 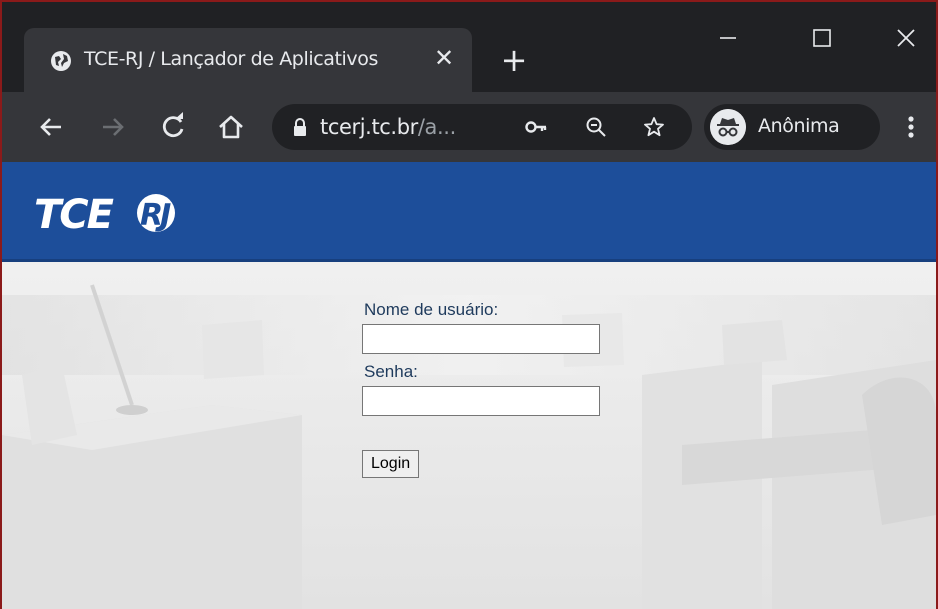 What do you see at coordinates (481, 339) in the screenshot?
I see `username-input` at bounding box center [481, 339].